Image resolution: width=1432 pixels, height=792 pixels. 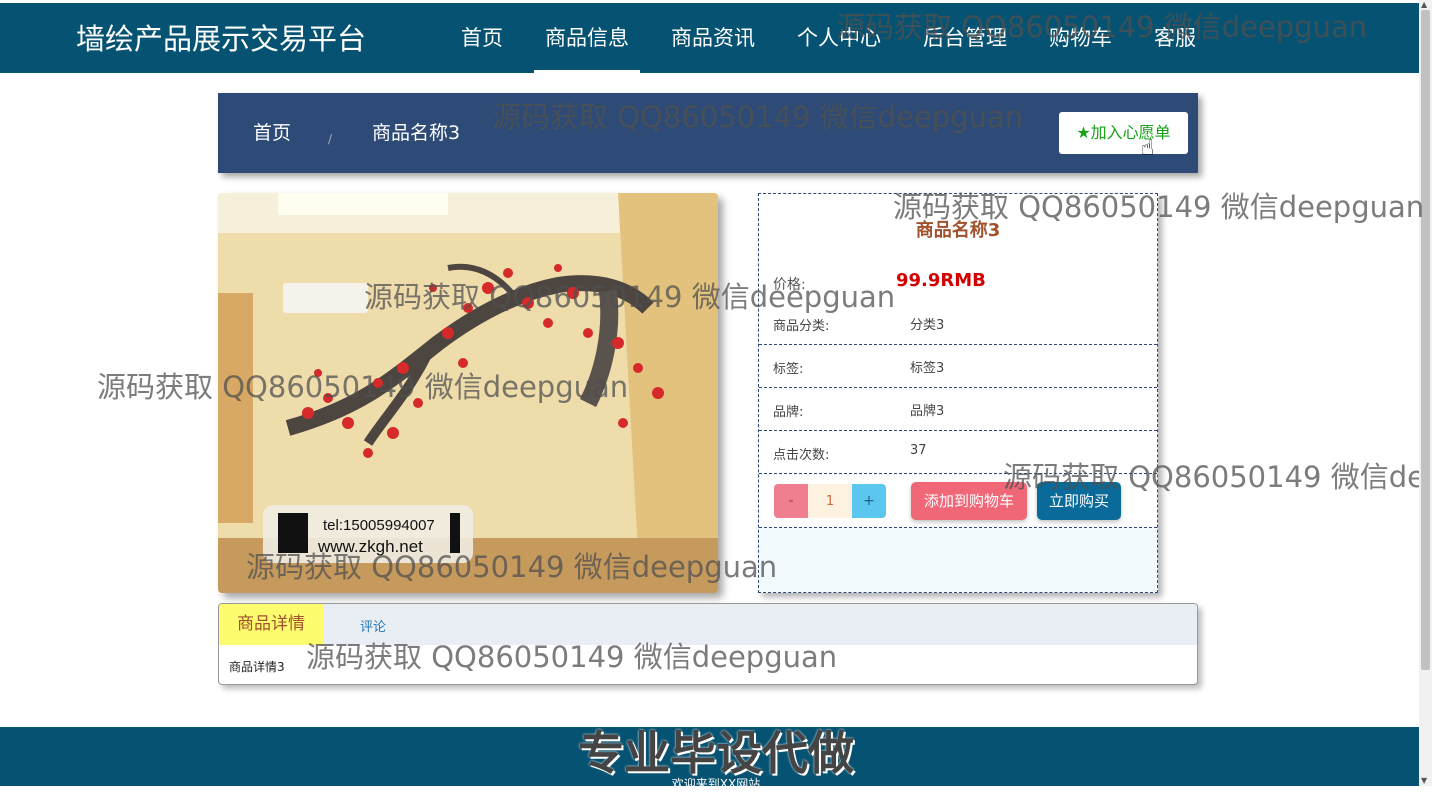 What do you see at coordinates (958, 366) in the screenshot?
I see `info-row-tag: 标签: 标签3` at bounding box center [958, 366].